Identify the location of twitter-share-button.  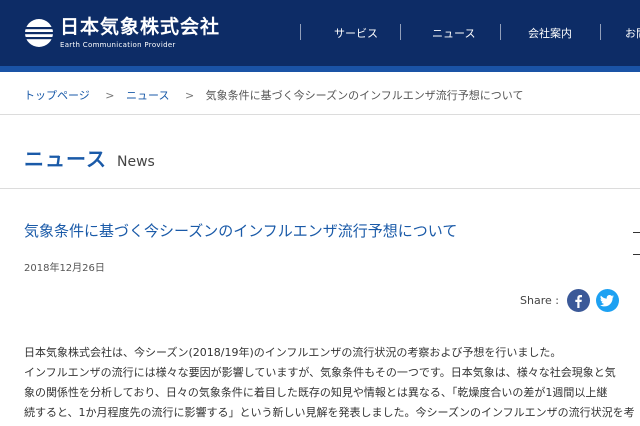
(607, 300).